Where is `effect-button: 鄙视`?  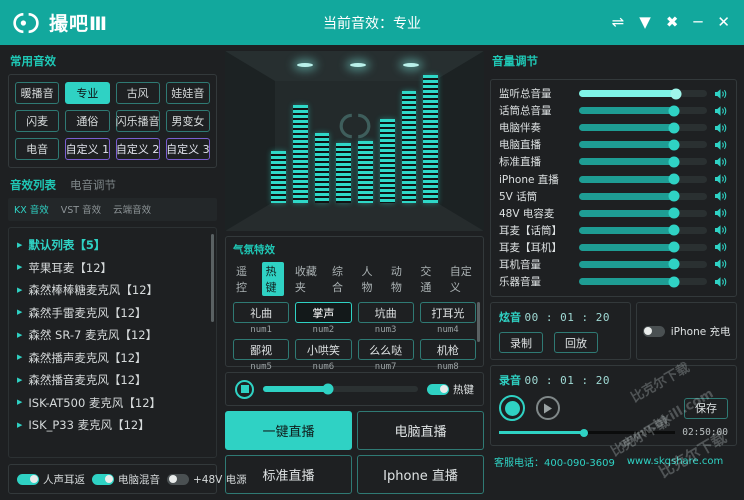
effect-button: 鄙视 is located at coordinates (261, 349).